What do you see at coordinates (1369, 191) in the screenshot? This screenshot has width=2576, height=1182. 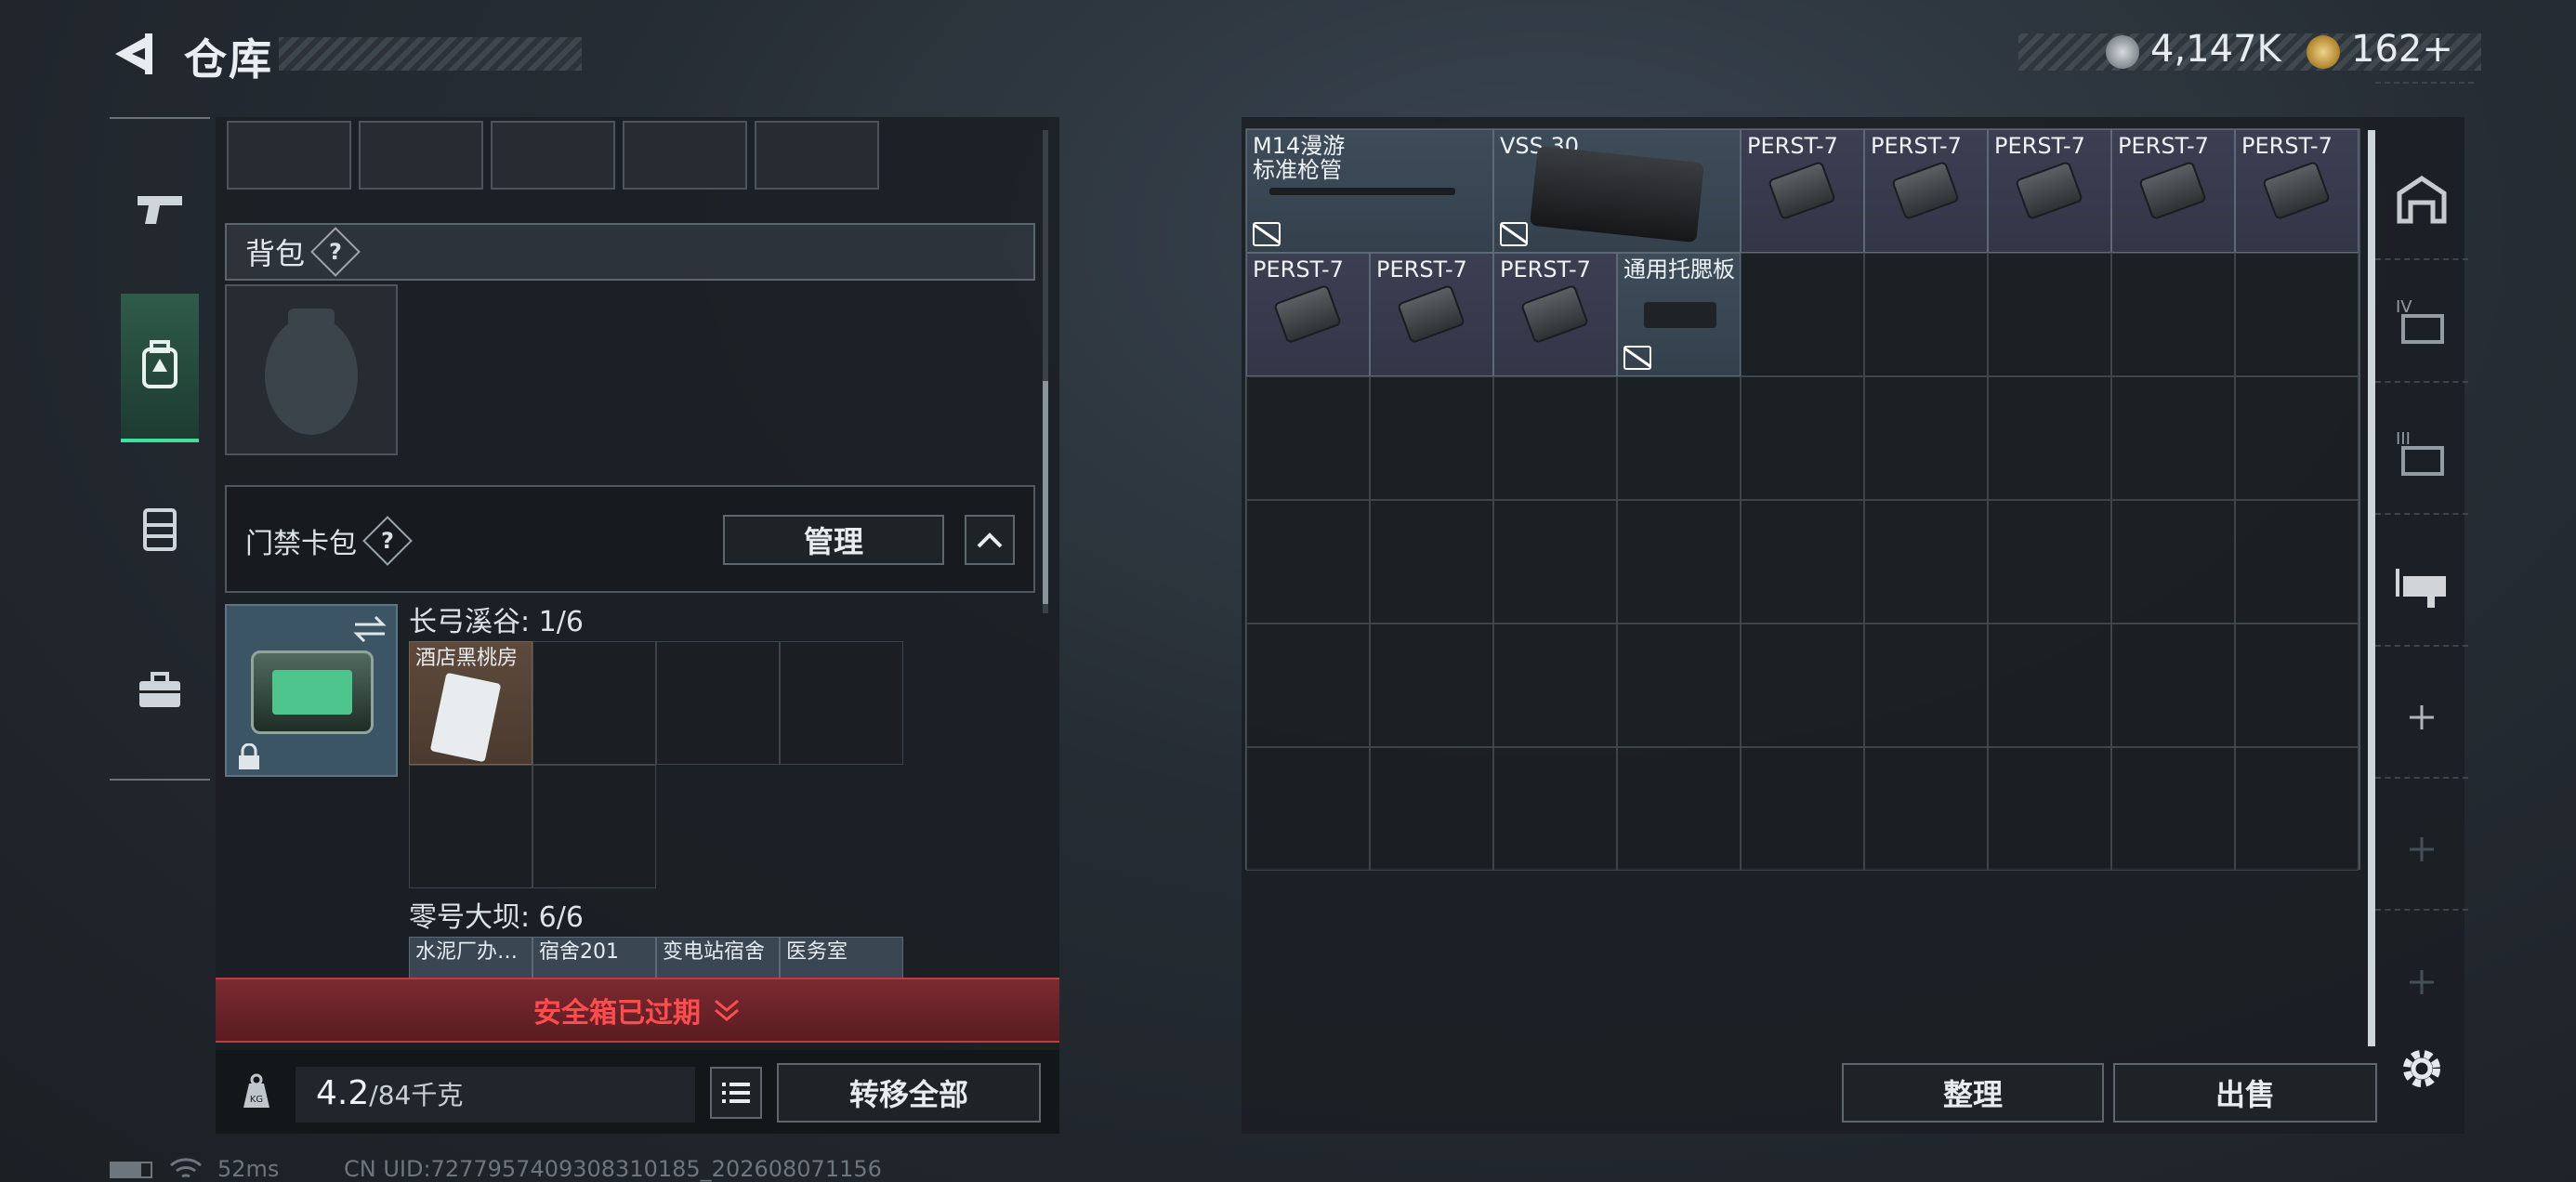 I see `stash-item: M14漫游 标准枪管` at bounding box center [1369, 191].